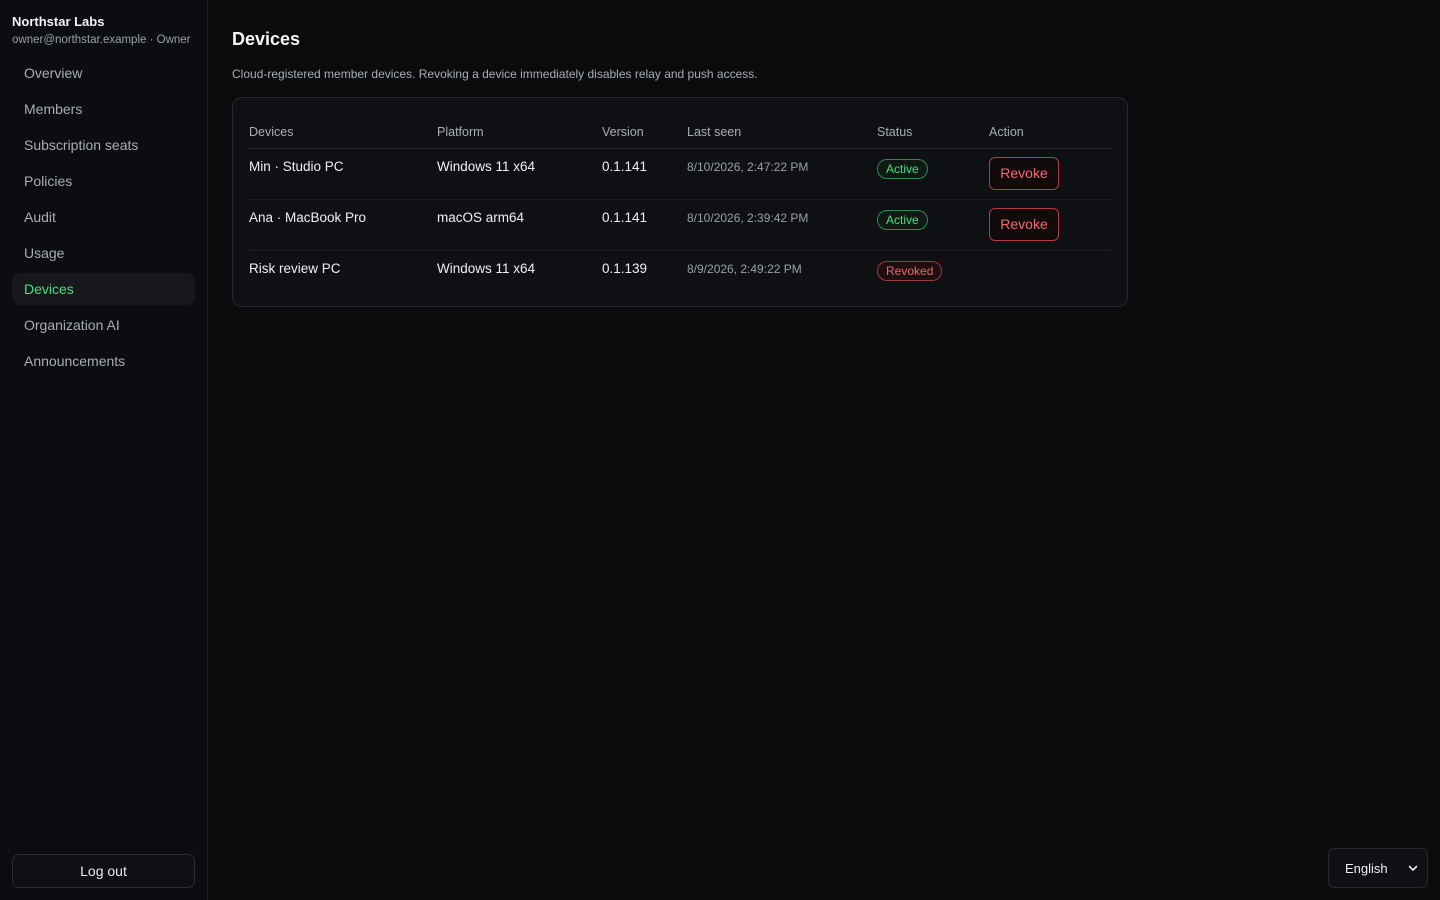  I want to click on language-select-value: English, so click(1366, 868).